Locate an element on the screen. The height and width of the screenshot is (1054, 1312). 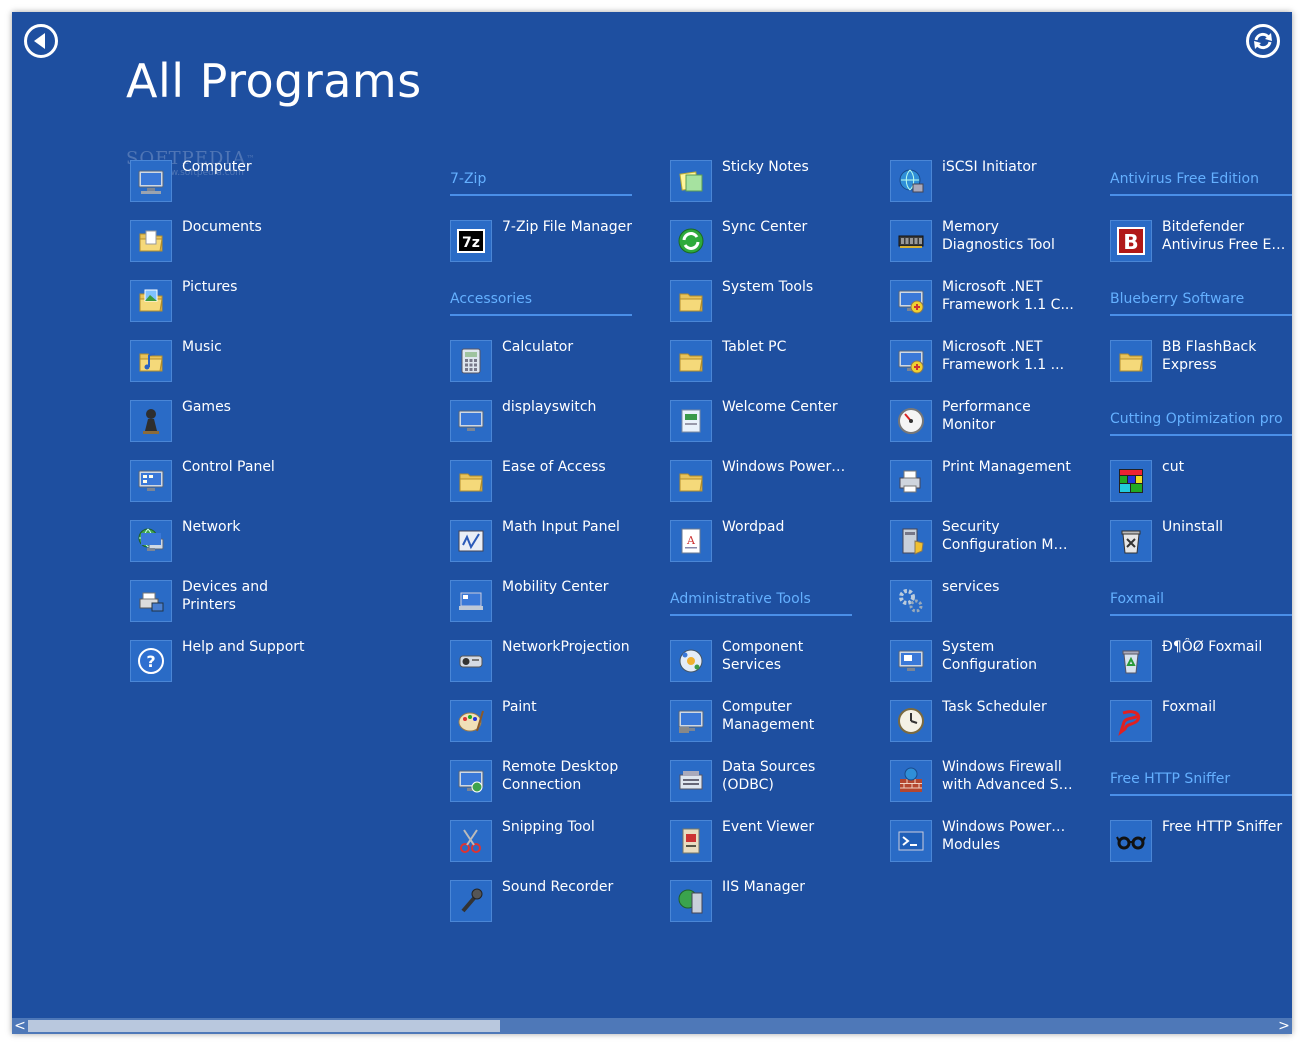
back-arrow-icon is located at coordinates (39, 41).